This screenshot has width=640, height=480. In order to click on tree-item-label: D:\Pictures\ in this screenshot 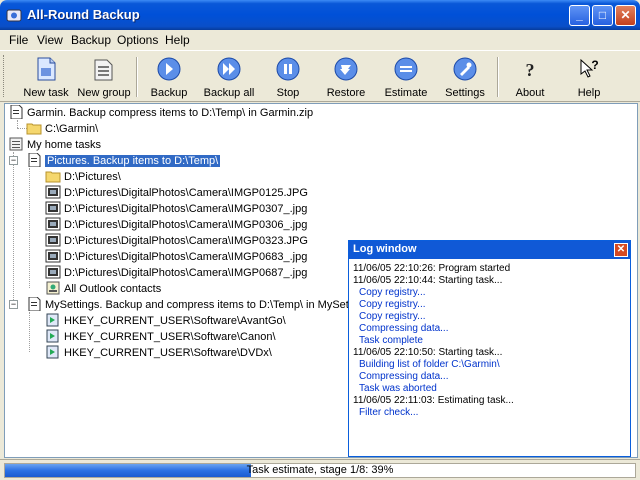, I will do `click(92, 177)`.